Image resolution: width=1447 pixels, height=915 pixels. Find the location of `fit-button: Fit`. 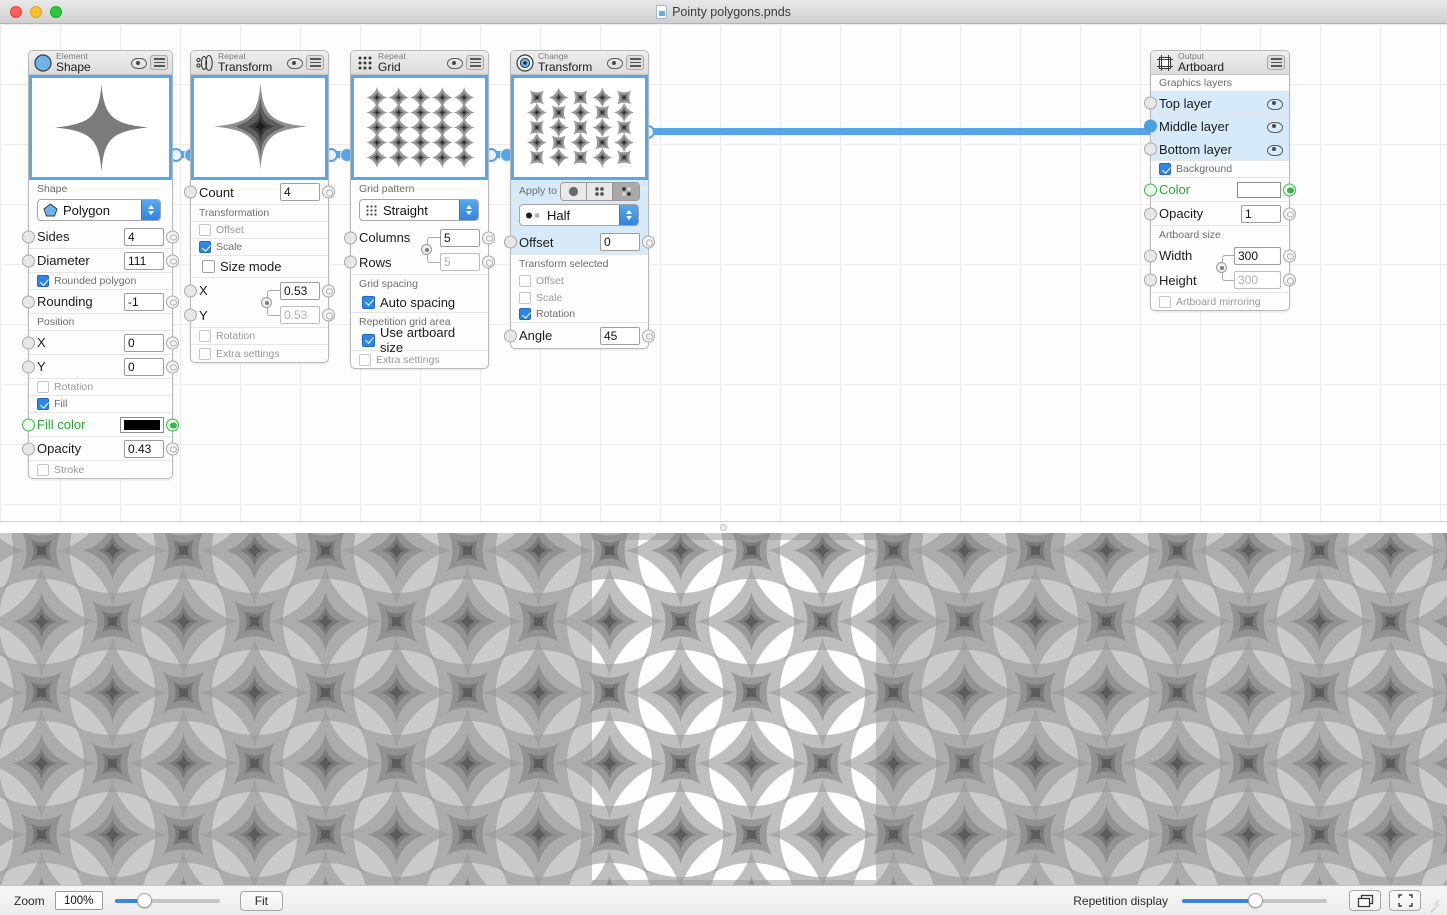

fit-button: Fit is located at coordinates (261, 900).